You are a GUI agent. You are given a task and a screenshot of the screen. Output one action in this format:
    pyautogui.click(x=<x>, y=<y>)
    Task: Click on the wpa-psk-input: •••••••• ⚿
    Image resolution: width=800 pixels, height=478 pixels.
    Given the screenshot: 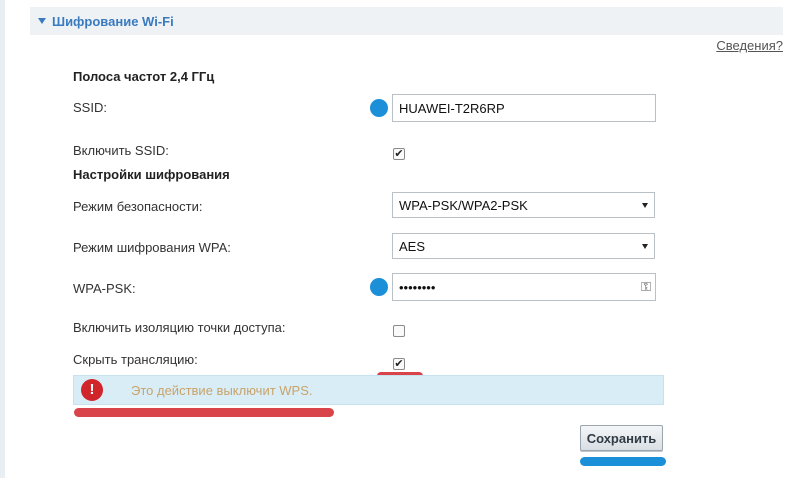 What is the action you would take?
    pyautogui.click(x=524, y=287)
    